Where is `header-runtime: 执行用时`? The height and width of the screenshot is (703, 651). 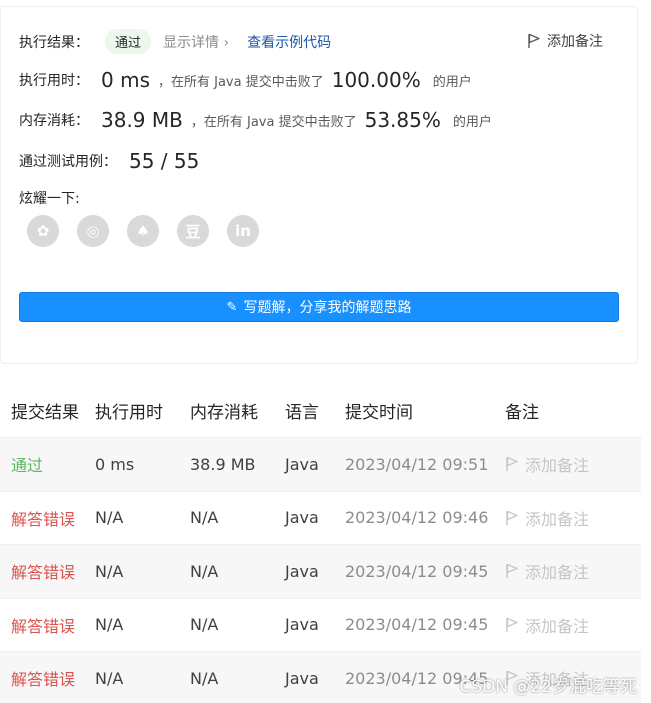
header-runtime: 执行用时 is located at coordinates (129, 413).